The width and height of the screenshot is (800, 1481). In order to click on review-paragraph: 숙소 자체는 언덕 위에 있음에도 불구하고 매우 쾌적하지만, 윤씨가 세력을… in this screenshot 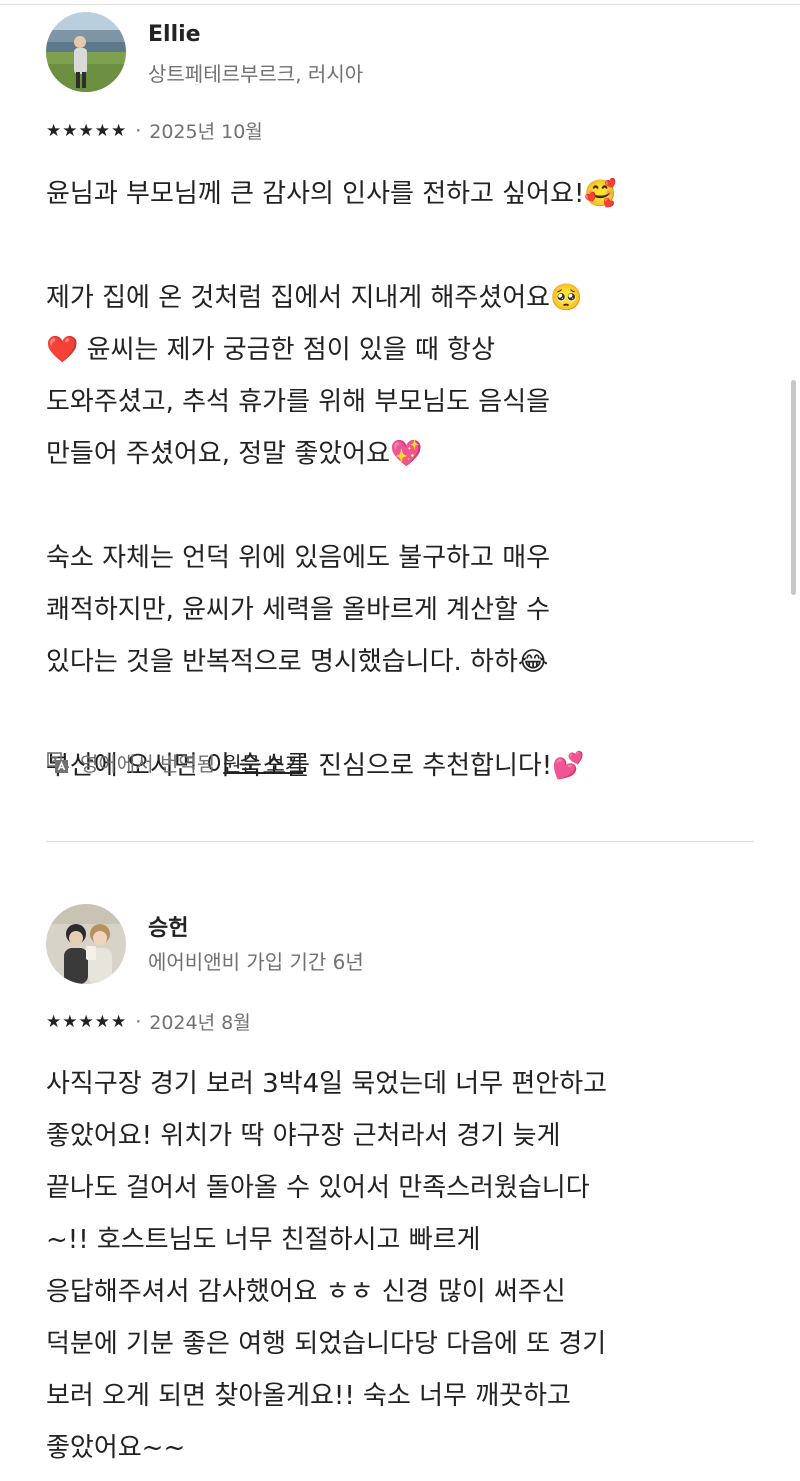, I will do `click(298, 610)`.